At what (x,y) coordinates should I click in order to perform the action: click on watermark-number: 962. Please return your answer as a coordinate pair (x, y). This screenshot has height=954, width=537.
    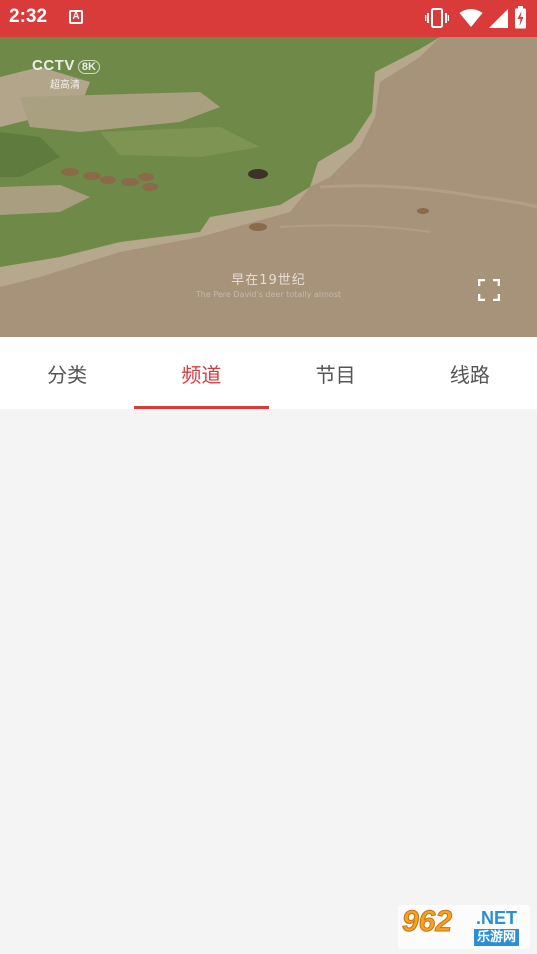
    Looking at the image, I should click on (427, 922).